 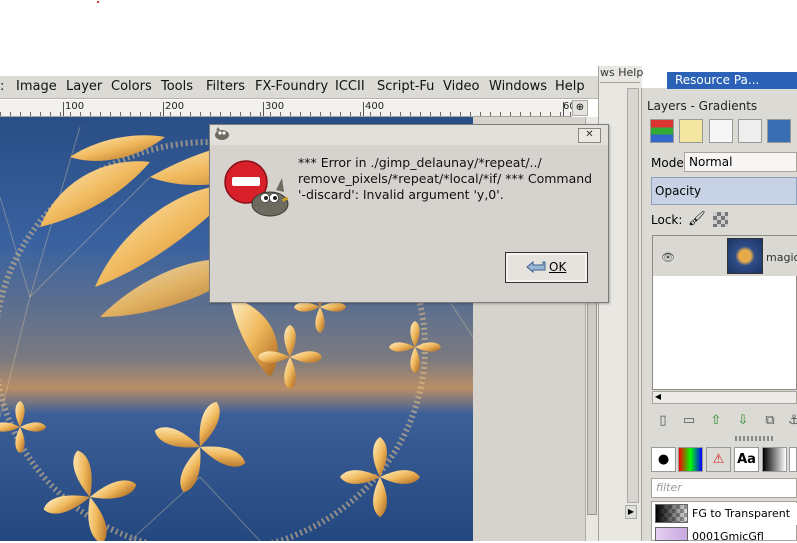 I want to click on lock-alpha-icon, so click(x=720, y=219).